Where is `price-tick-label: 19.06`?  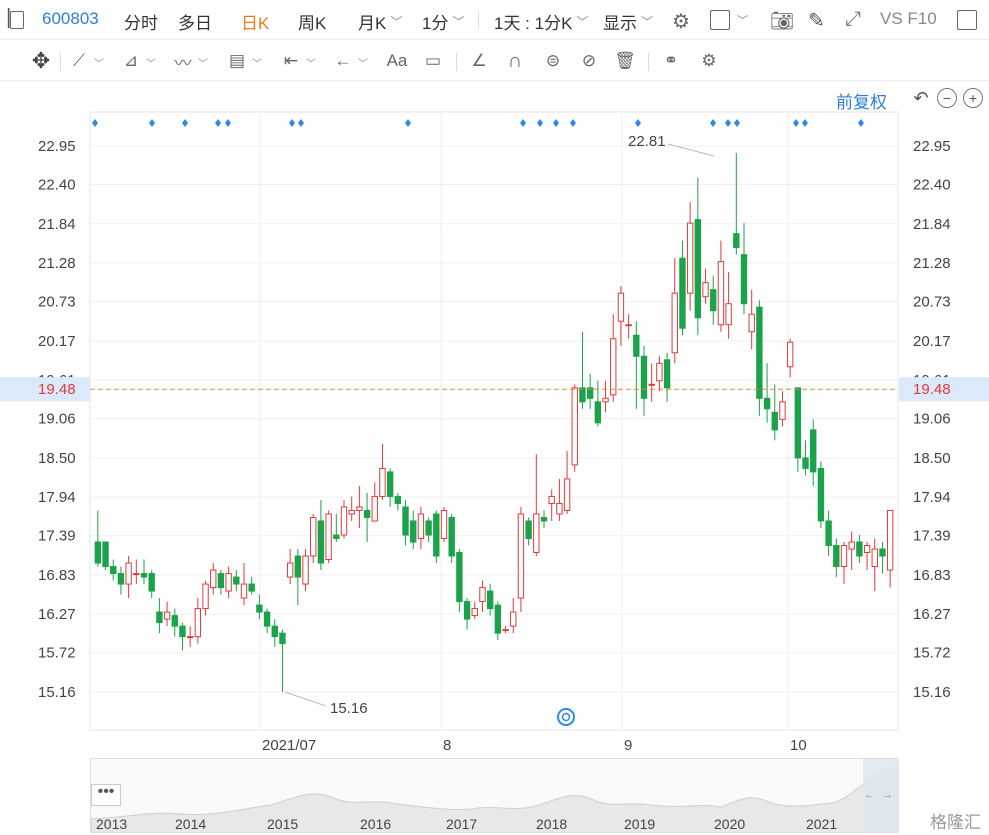 price-tick-label: 19.06 is located at coordinates (57, 419).